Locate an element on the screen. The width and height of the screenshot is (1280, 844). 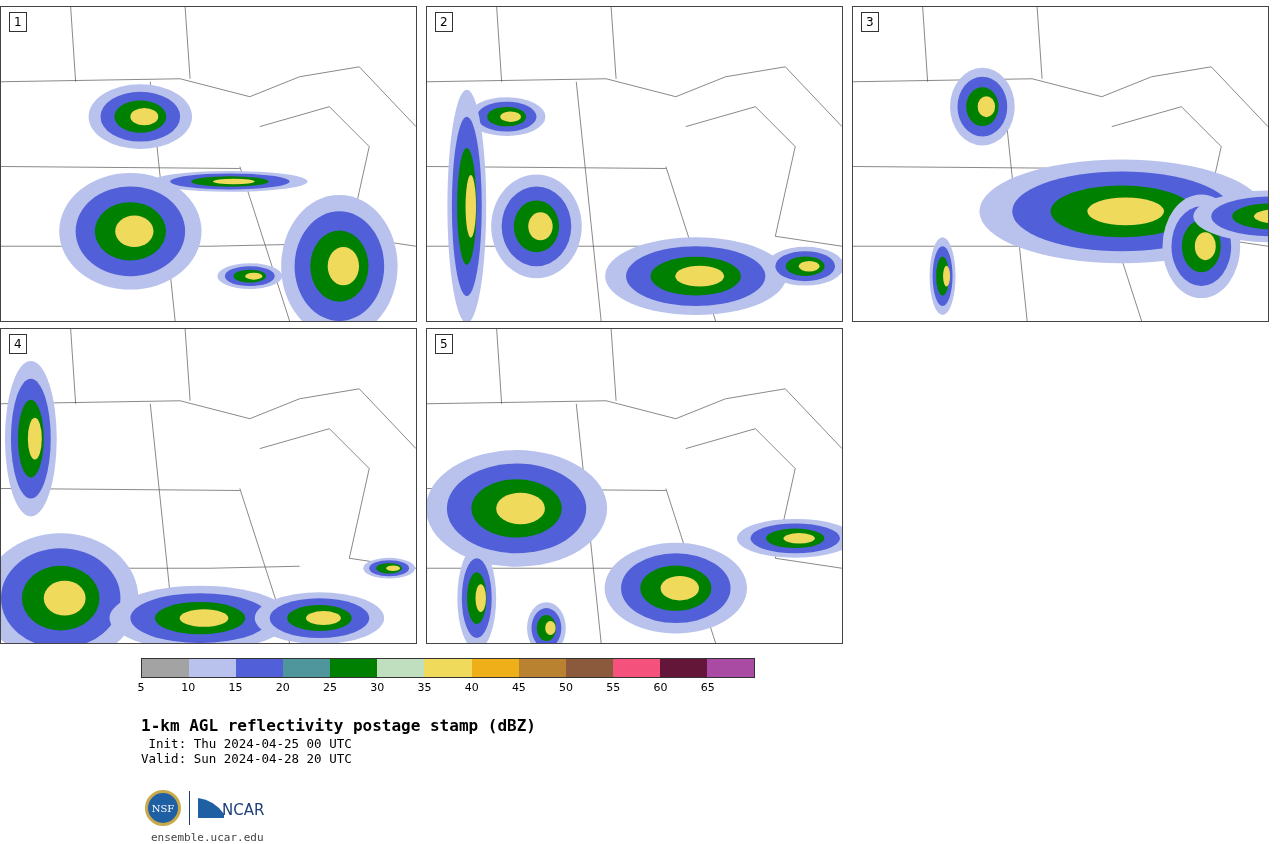
swoosh-icon is located at coordinates (211, 808).